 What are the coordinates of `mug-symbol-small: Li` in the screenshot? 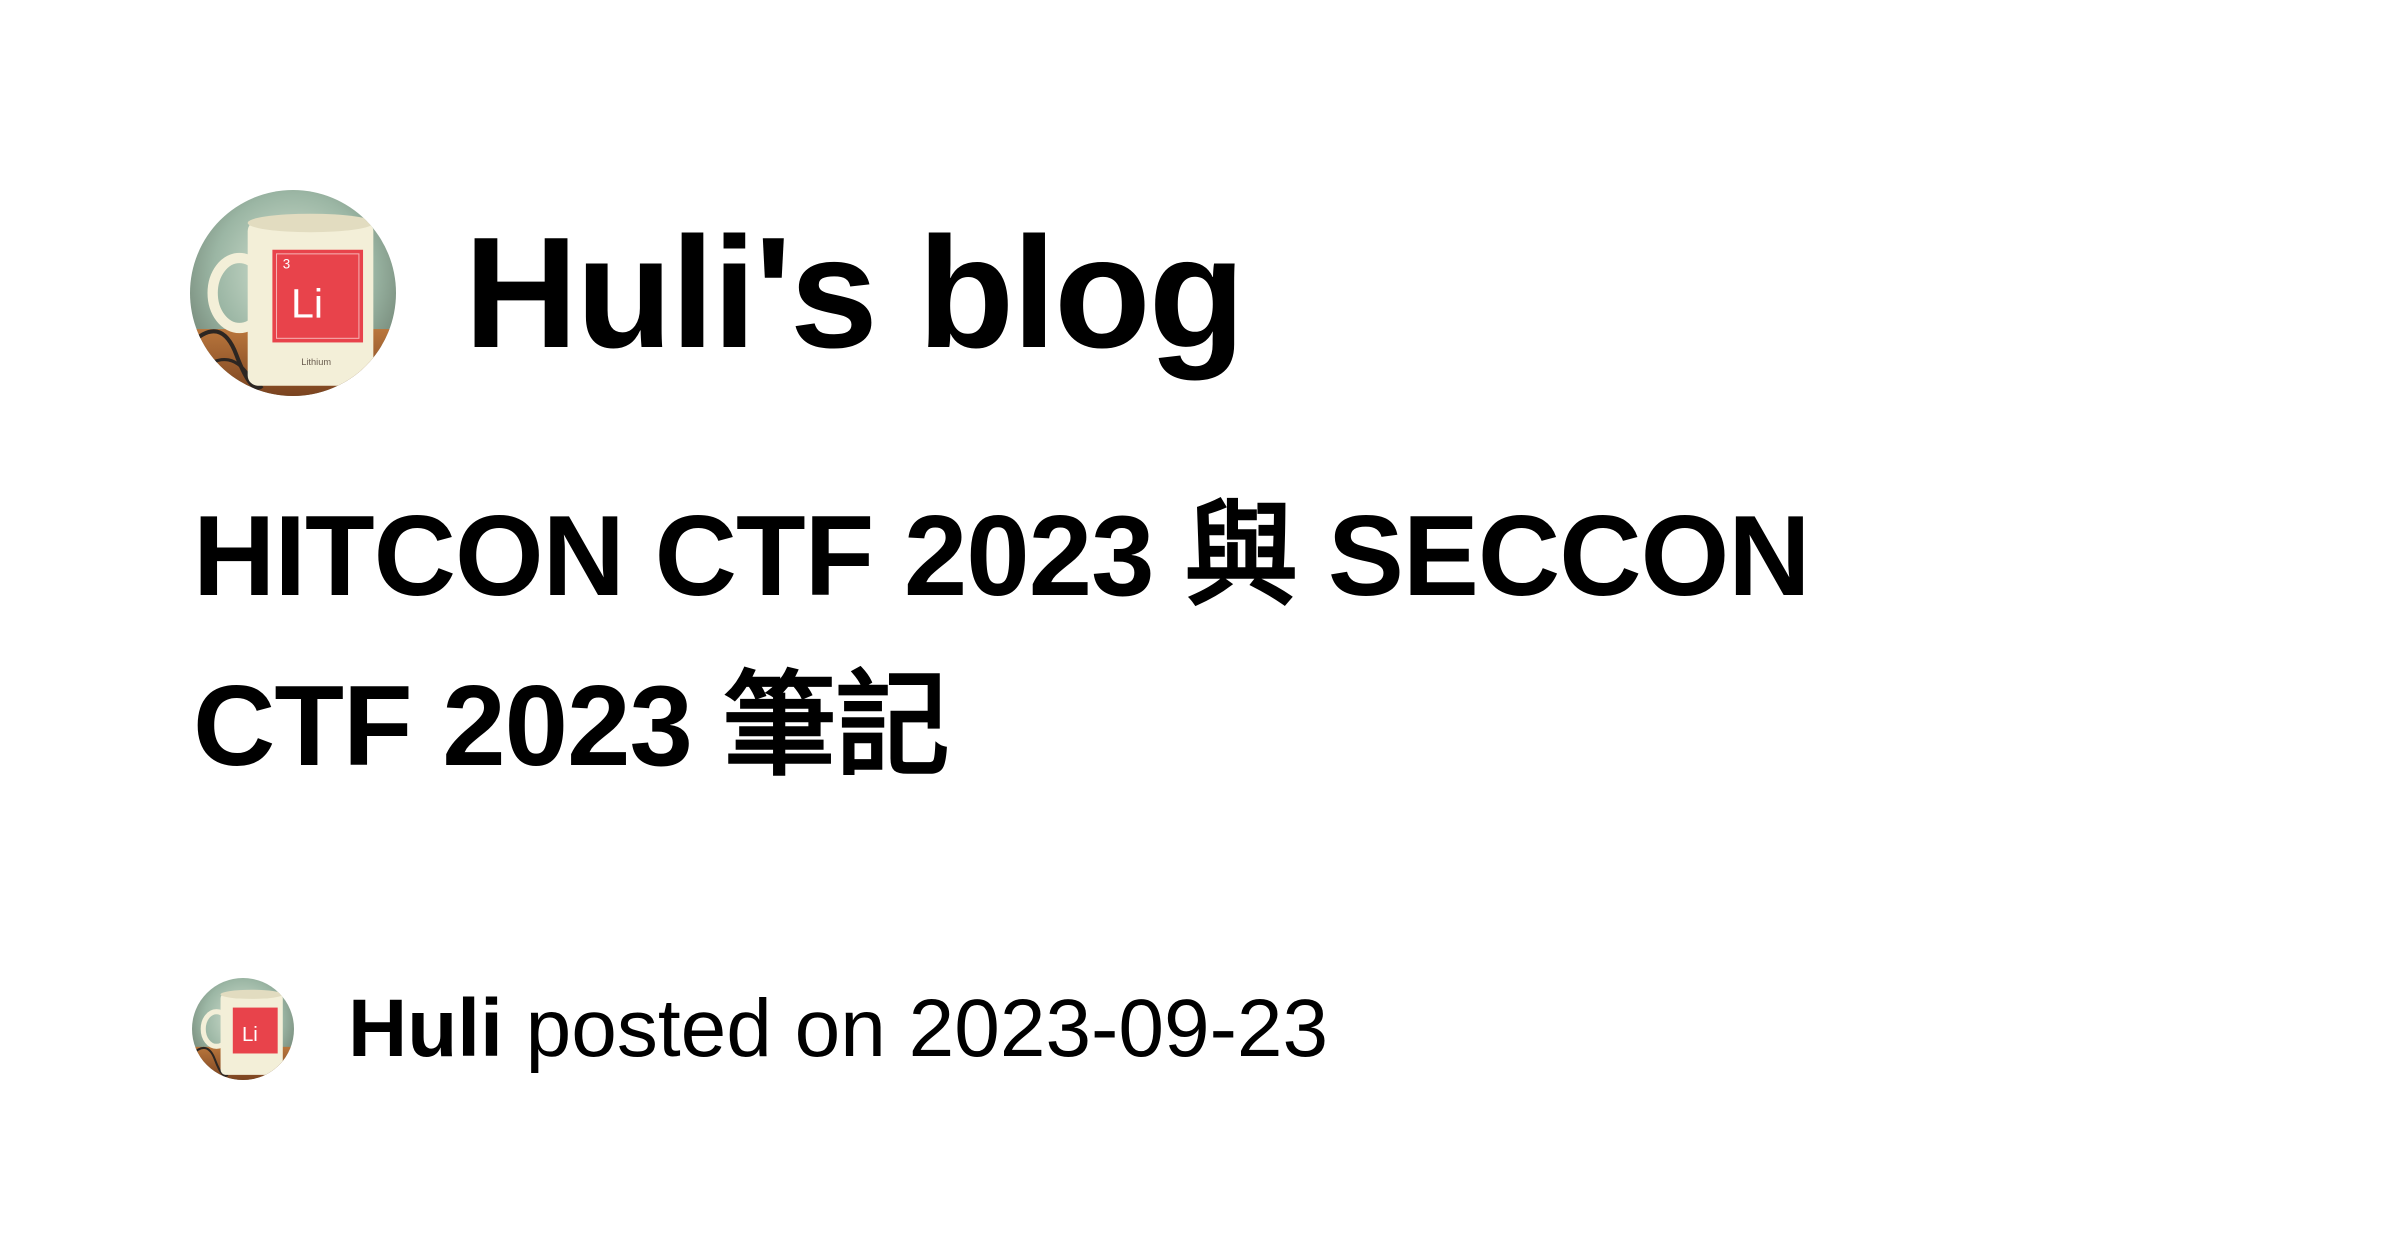 It's located at (250, 1035).